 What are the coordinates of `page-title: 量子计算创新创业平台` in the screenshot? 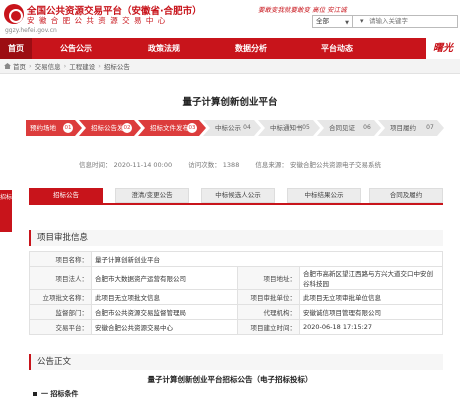 It's located at (230, 102).